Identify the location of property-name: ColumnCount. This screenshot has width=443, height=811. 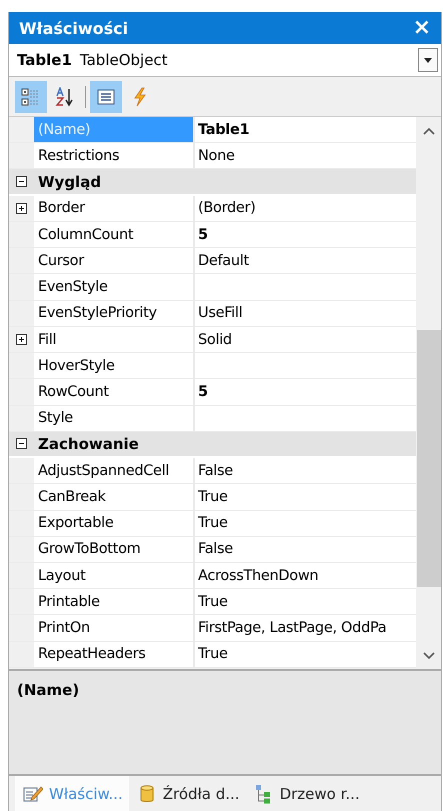
(114, 235).